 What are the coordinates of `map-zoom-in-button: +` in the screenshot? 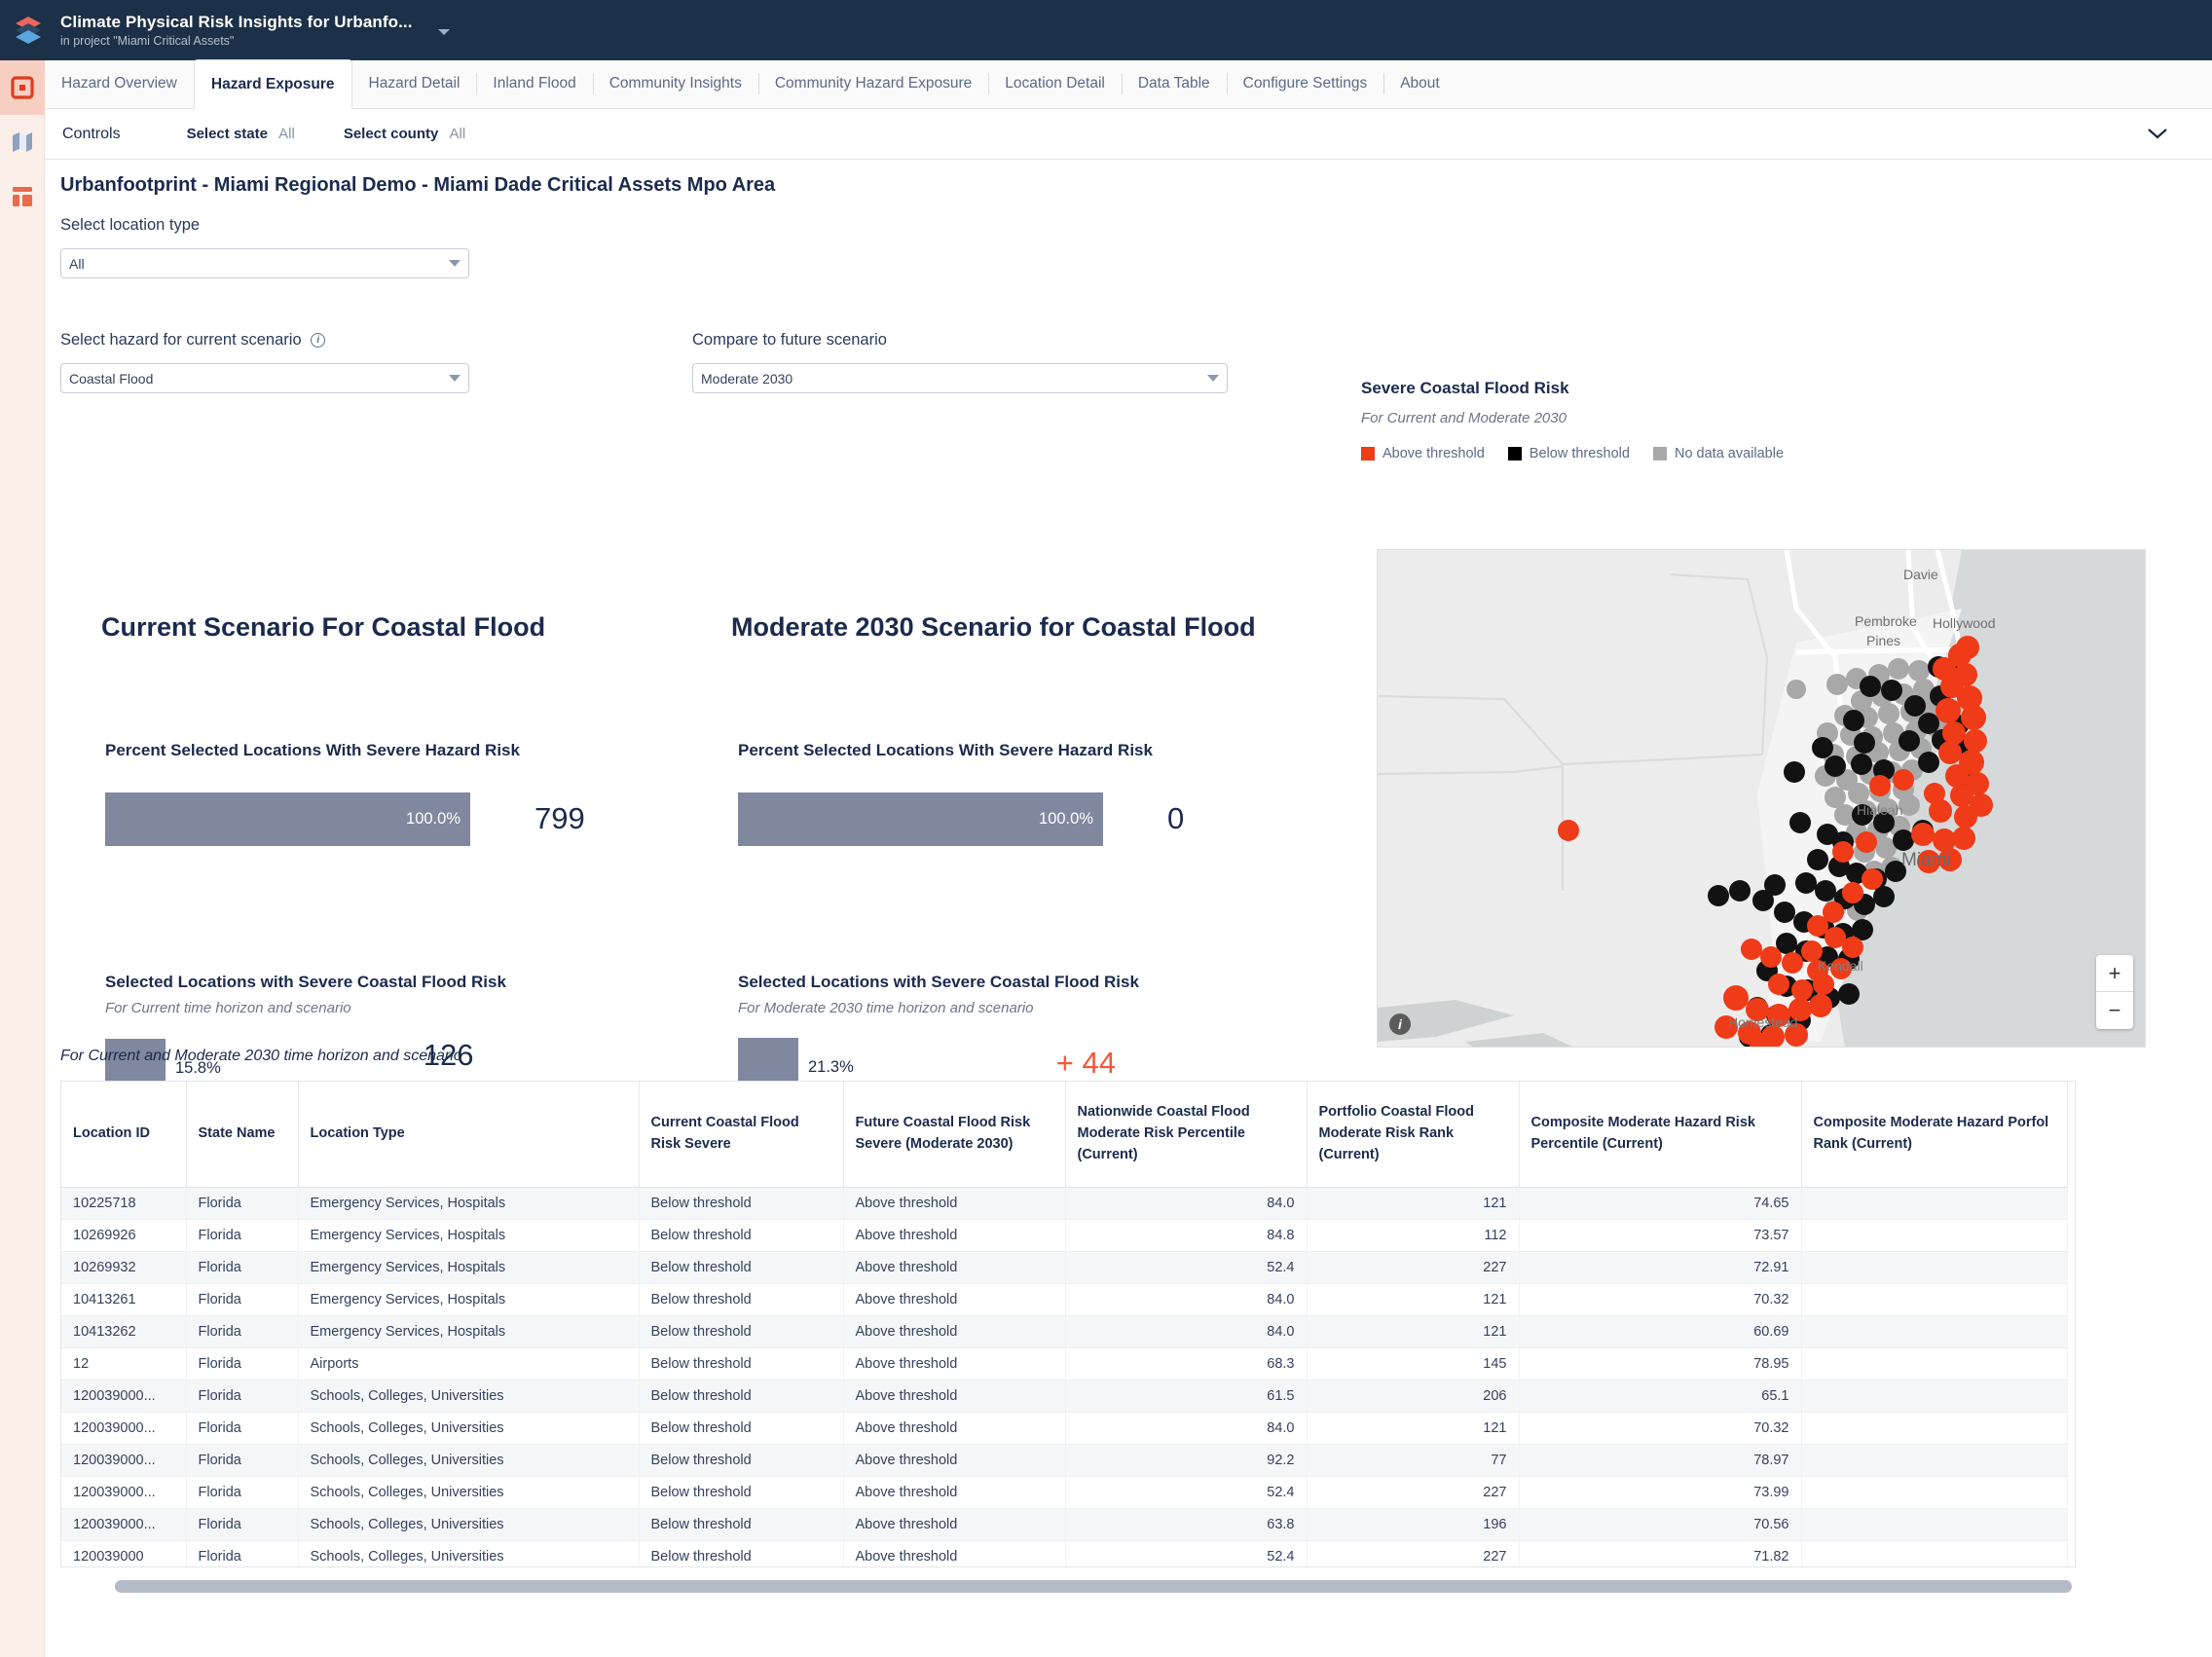 It's located at (2114, 973).